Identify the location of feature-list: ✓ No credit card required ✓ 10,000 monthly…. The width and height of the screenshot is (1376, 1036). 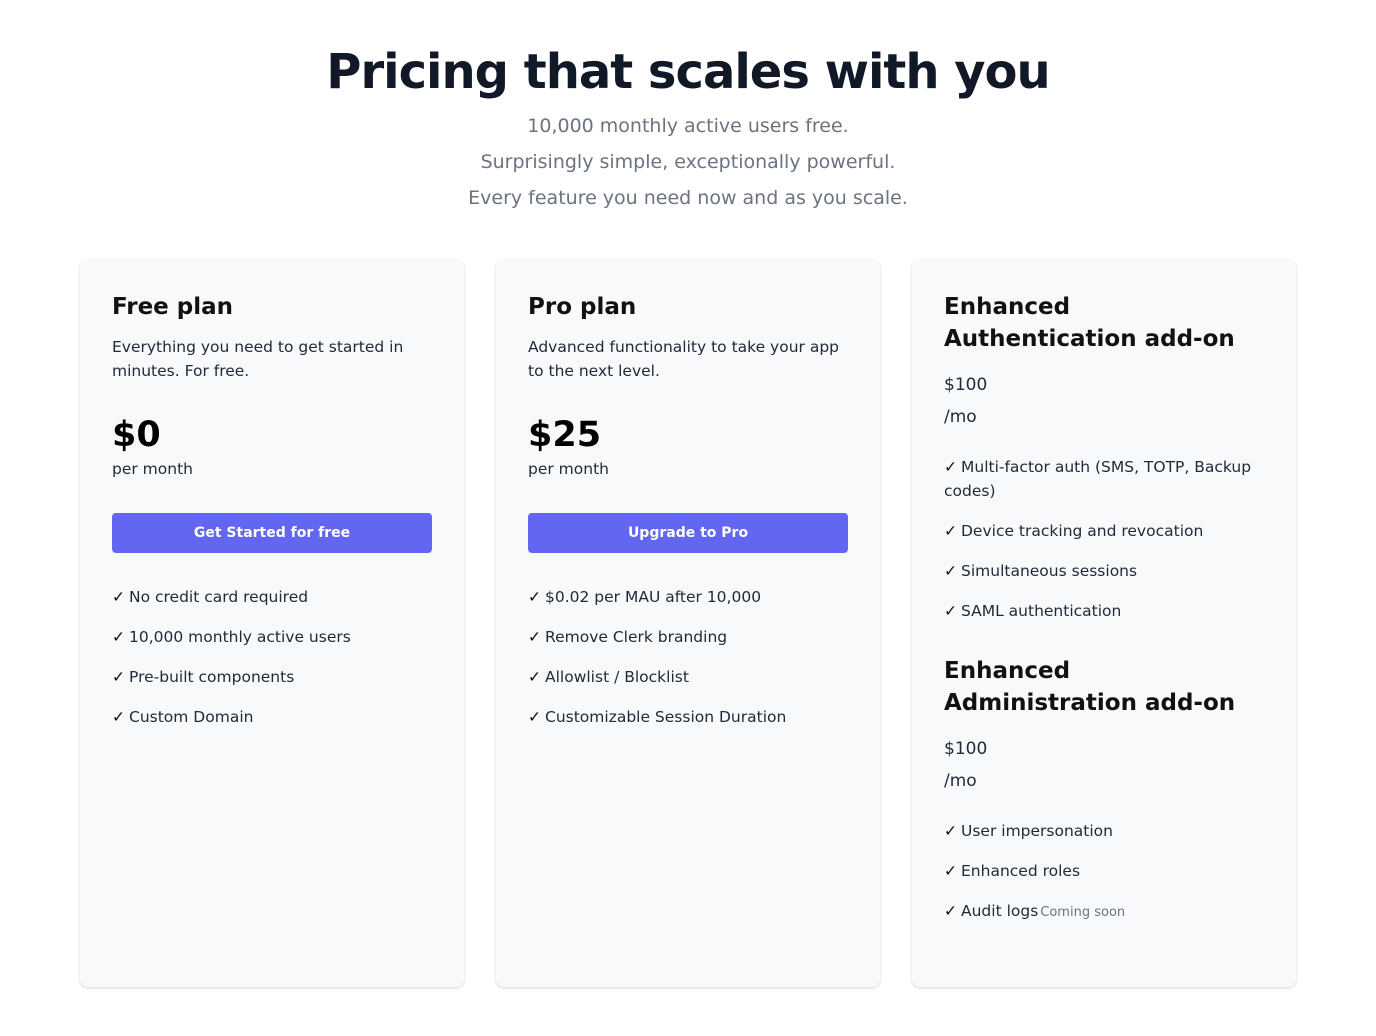
(272, 657).